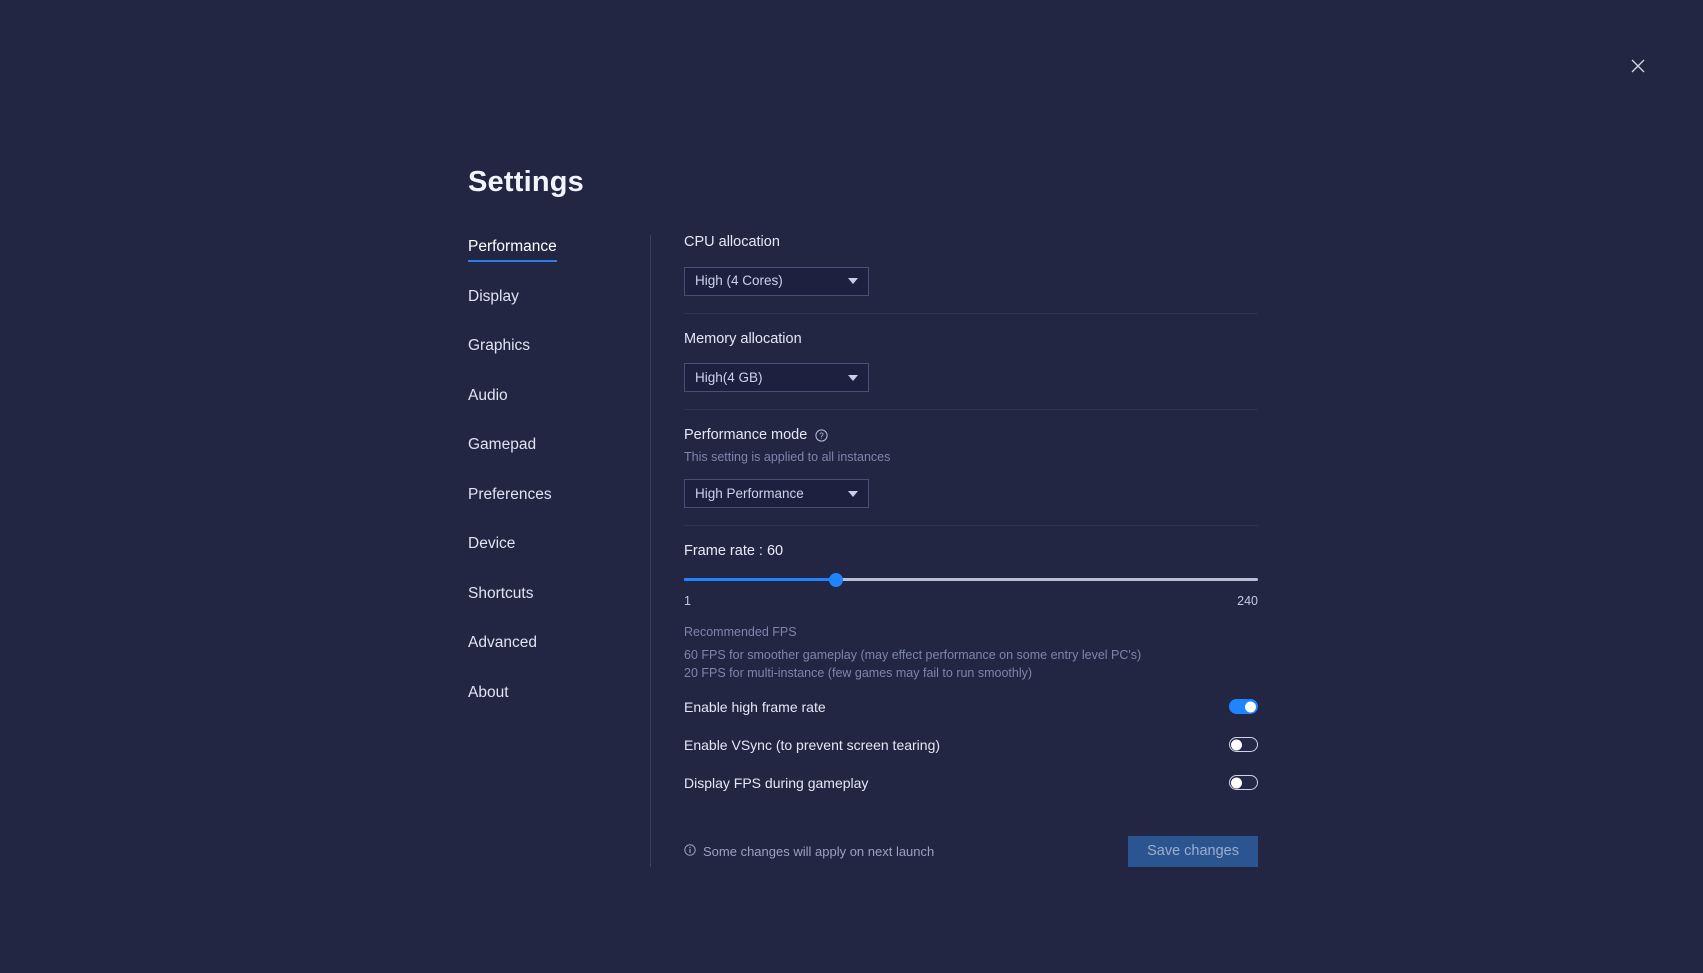 This screenshot has width=1703, height=973. Describe the element at coordinates (971, 274) in the screenshot. I see `cpu-allocation-section: CPU allocation High (4 Cores)` at that location.